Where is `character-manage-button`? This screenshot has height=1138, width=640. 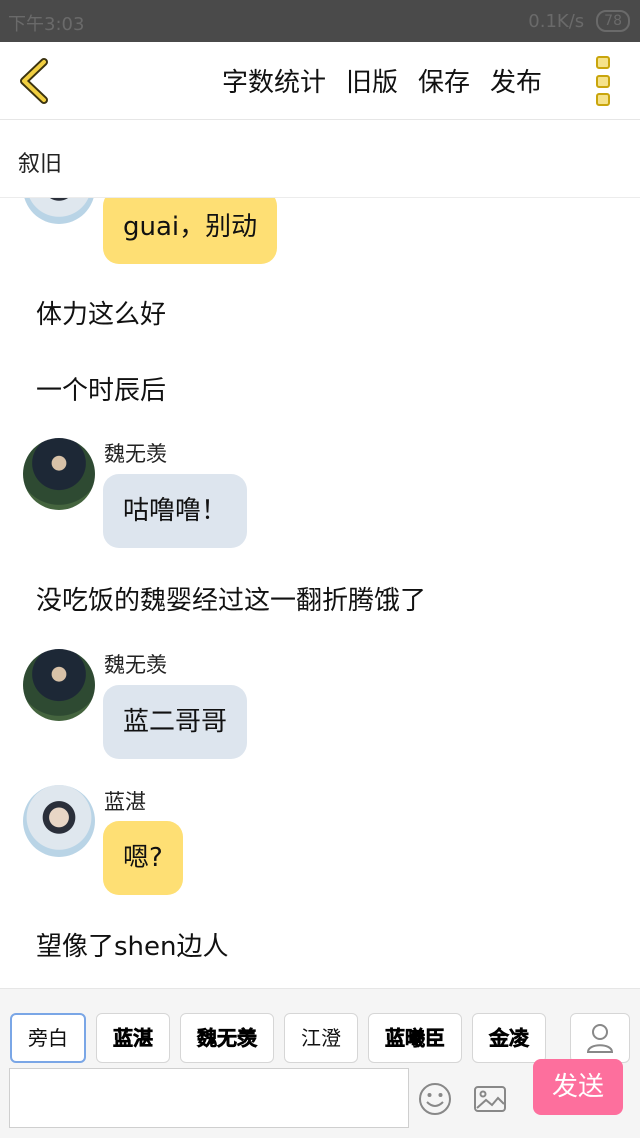
character-manage-button is located at coordinates (600, 1038).